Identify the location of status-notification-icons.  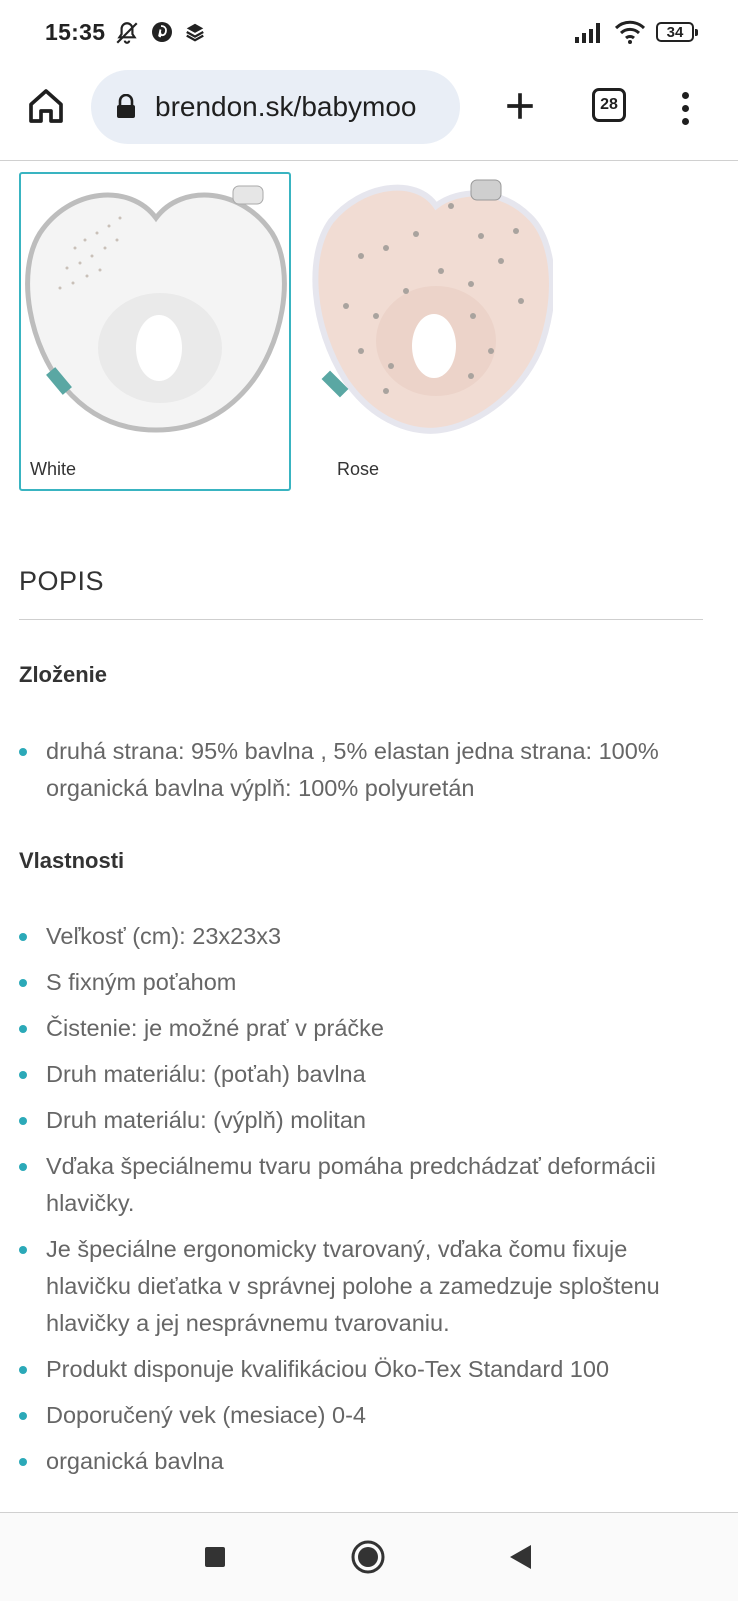
(160, 33).